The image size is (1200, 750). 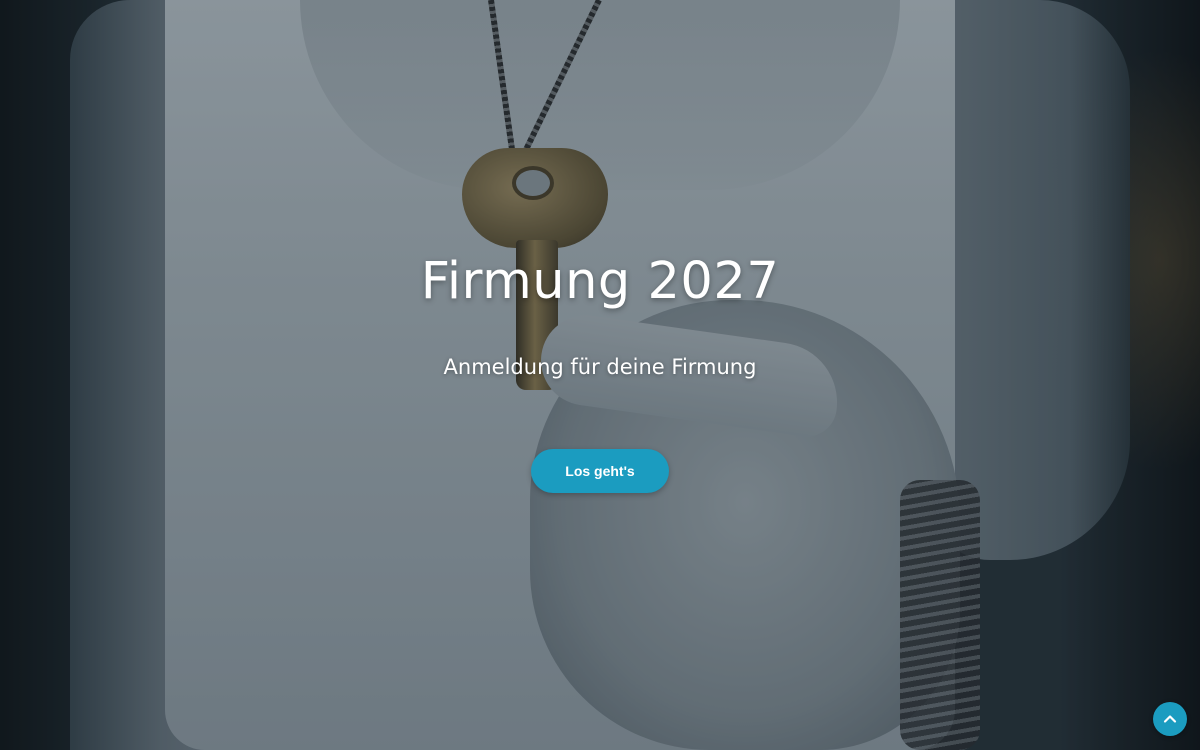 What do you see at coordinates (600, 367) in the screenshot?
I see `hero-subtitle: Anmeldung für deine Firmung` at bounding box center [600, 367].